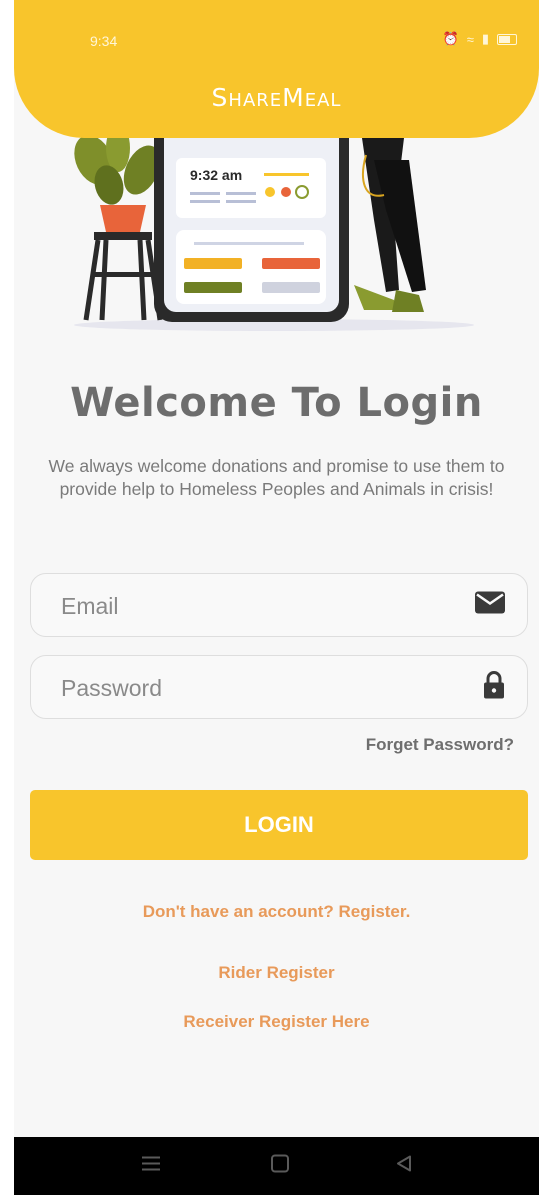 The height and width of the screenshot is (1195, 539). What do you see at coordinates (276, 1022) in the screenshot?
I see `receiver-register-link: Receiver Register Here` at bounding box center [276, 1022].